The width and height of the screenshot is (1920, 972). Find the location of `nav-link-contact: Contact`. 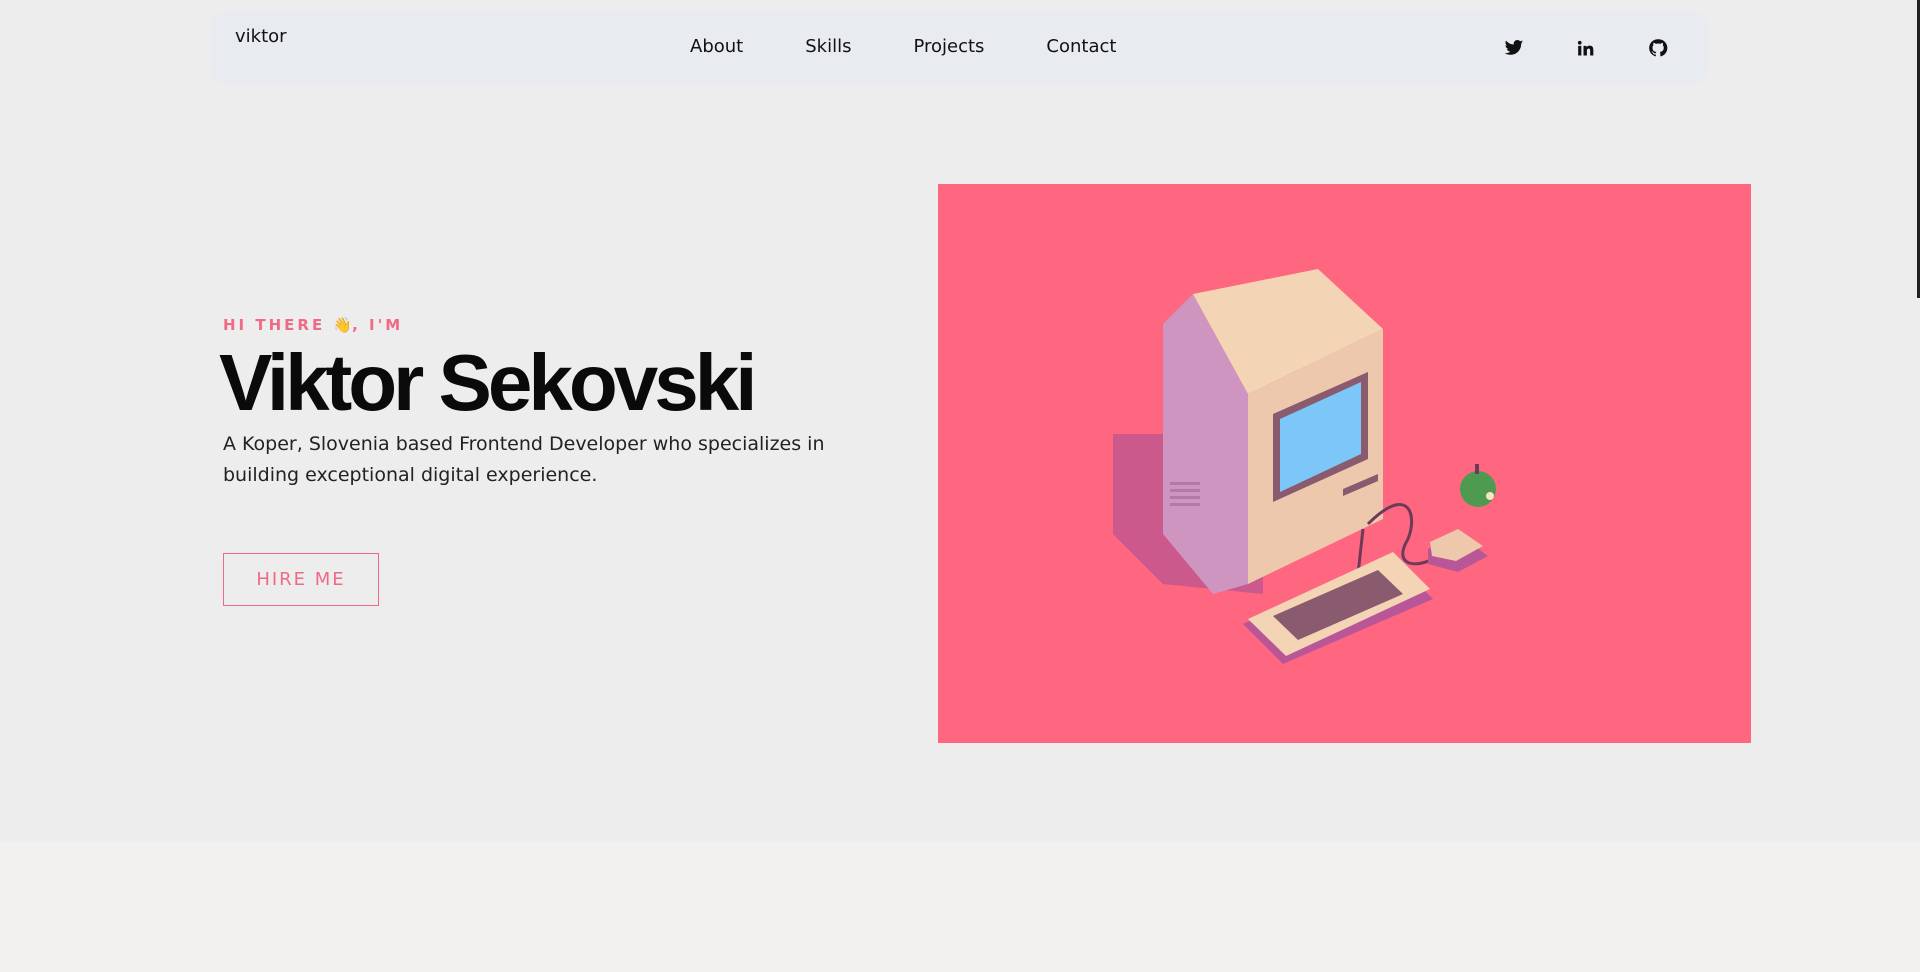

nav-link-contact: Contact is located at coordinates (1081, 47).